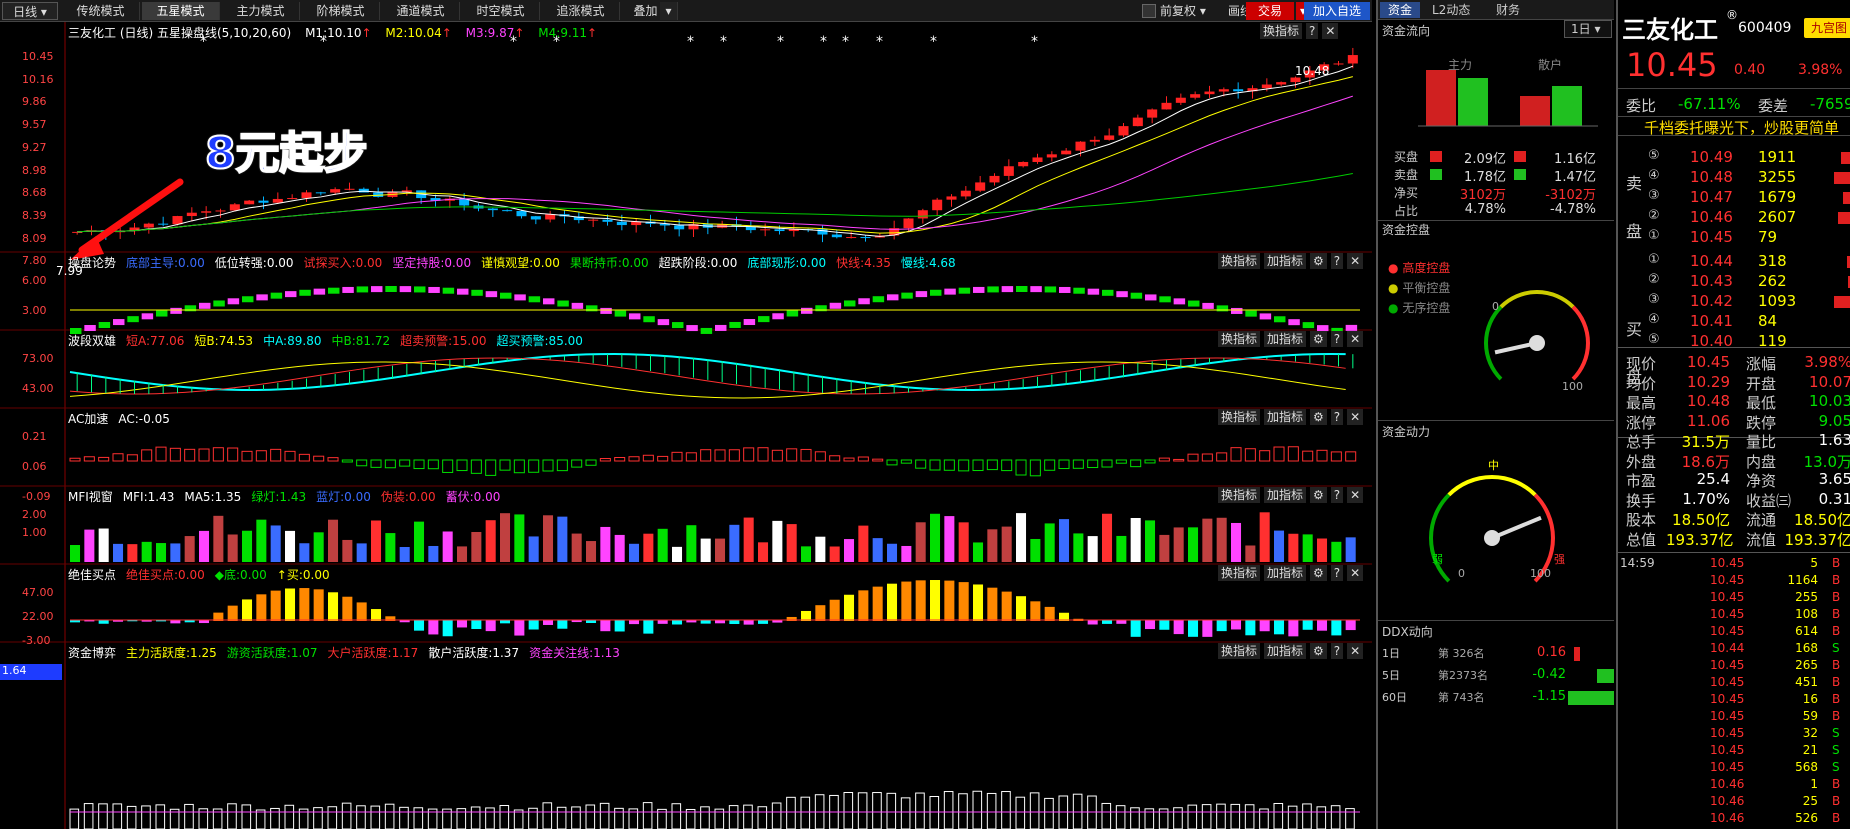 The image size is (1850, 829). What do you see at coordinates (1836, 767) in the screenshot?
I see `tick-side: S` at bounding box center [1836, 767].